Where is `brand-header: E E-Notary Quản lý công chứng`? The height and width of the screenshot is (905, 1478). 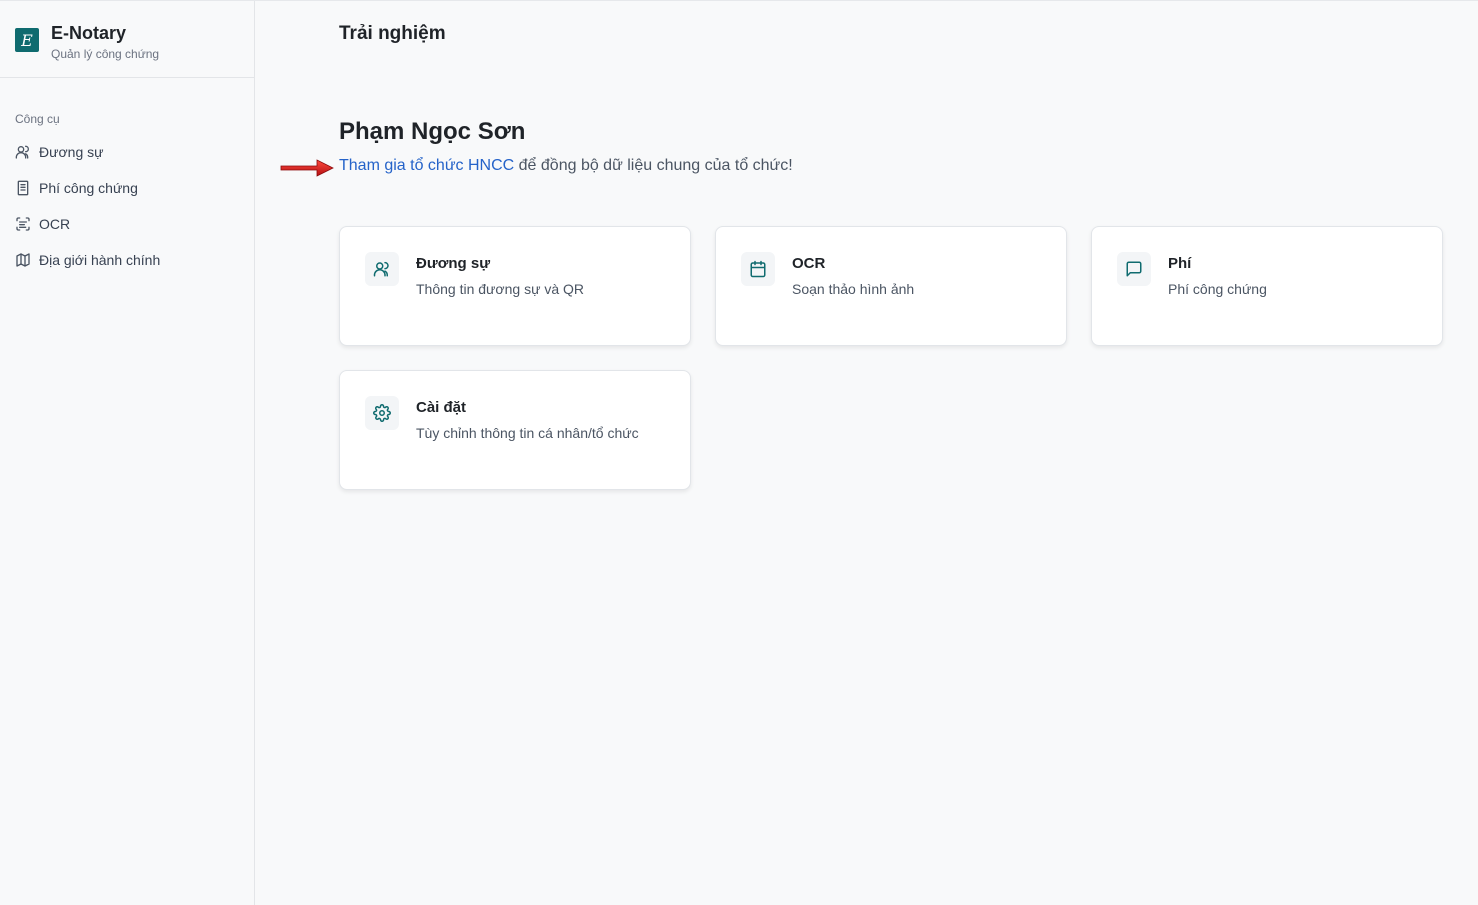
brand-header: E E-Notary Quản lý công chứng is located at coordinates (127, 39).